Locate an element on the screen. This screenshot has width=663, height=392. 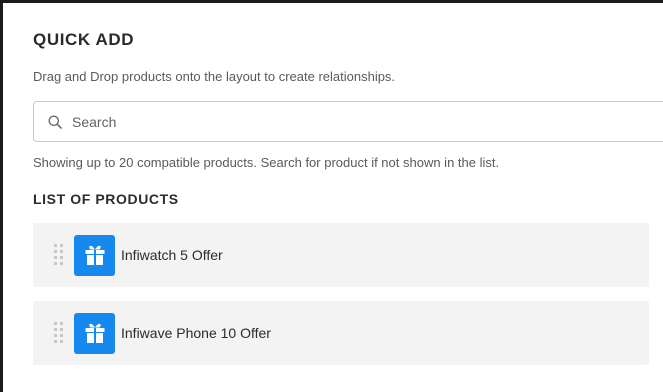
product-label: Infiwatch 5 Offer is located at coordinates (172, 255).